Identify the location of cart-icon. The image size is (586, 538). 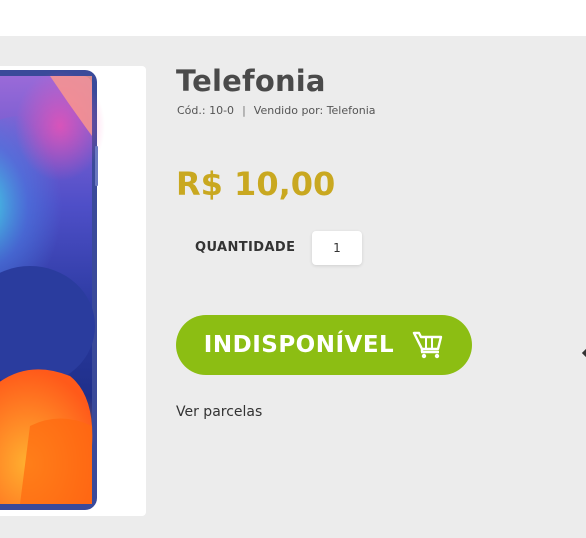
(428, 345).